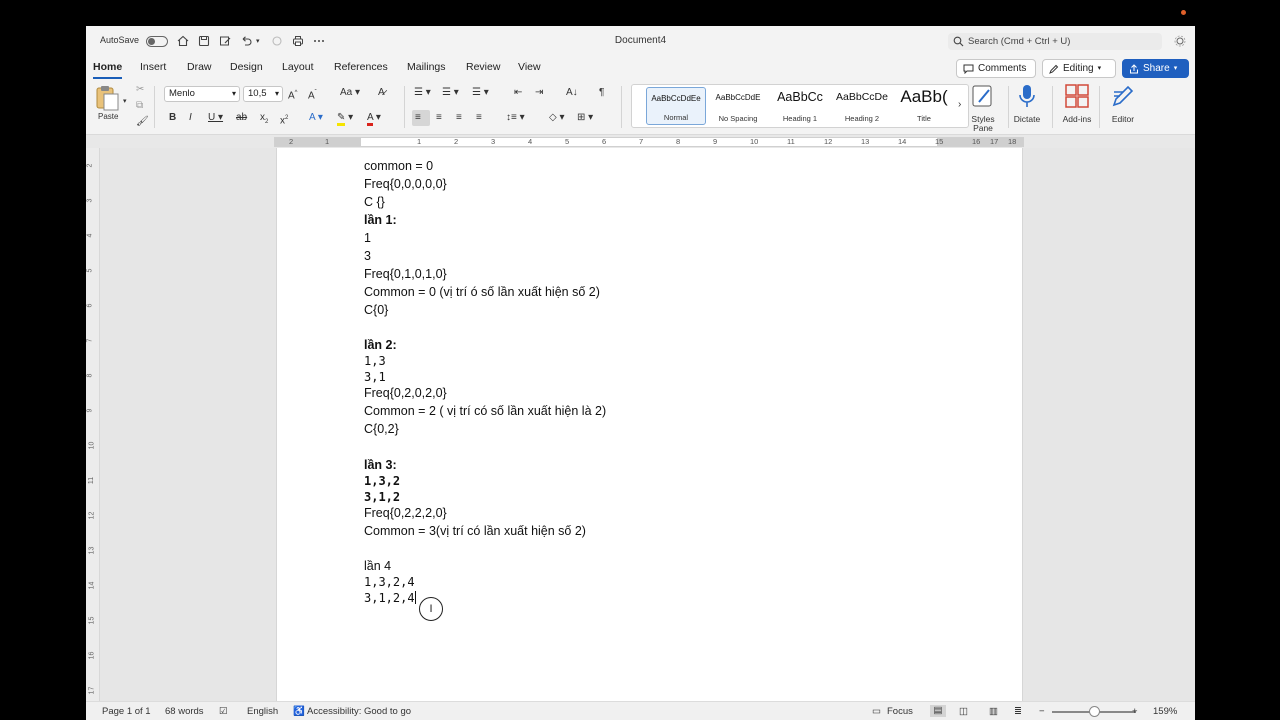  What do you see at coordinates (649, 142) in the screenshot?
I see `ruler-track: 2 1 1 2 3 4 5 6 7 8 9 10 11 12 13 14 15 16 17 18` at bounding box center [649, 142].